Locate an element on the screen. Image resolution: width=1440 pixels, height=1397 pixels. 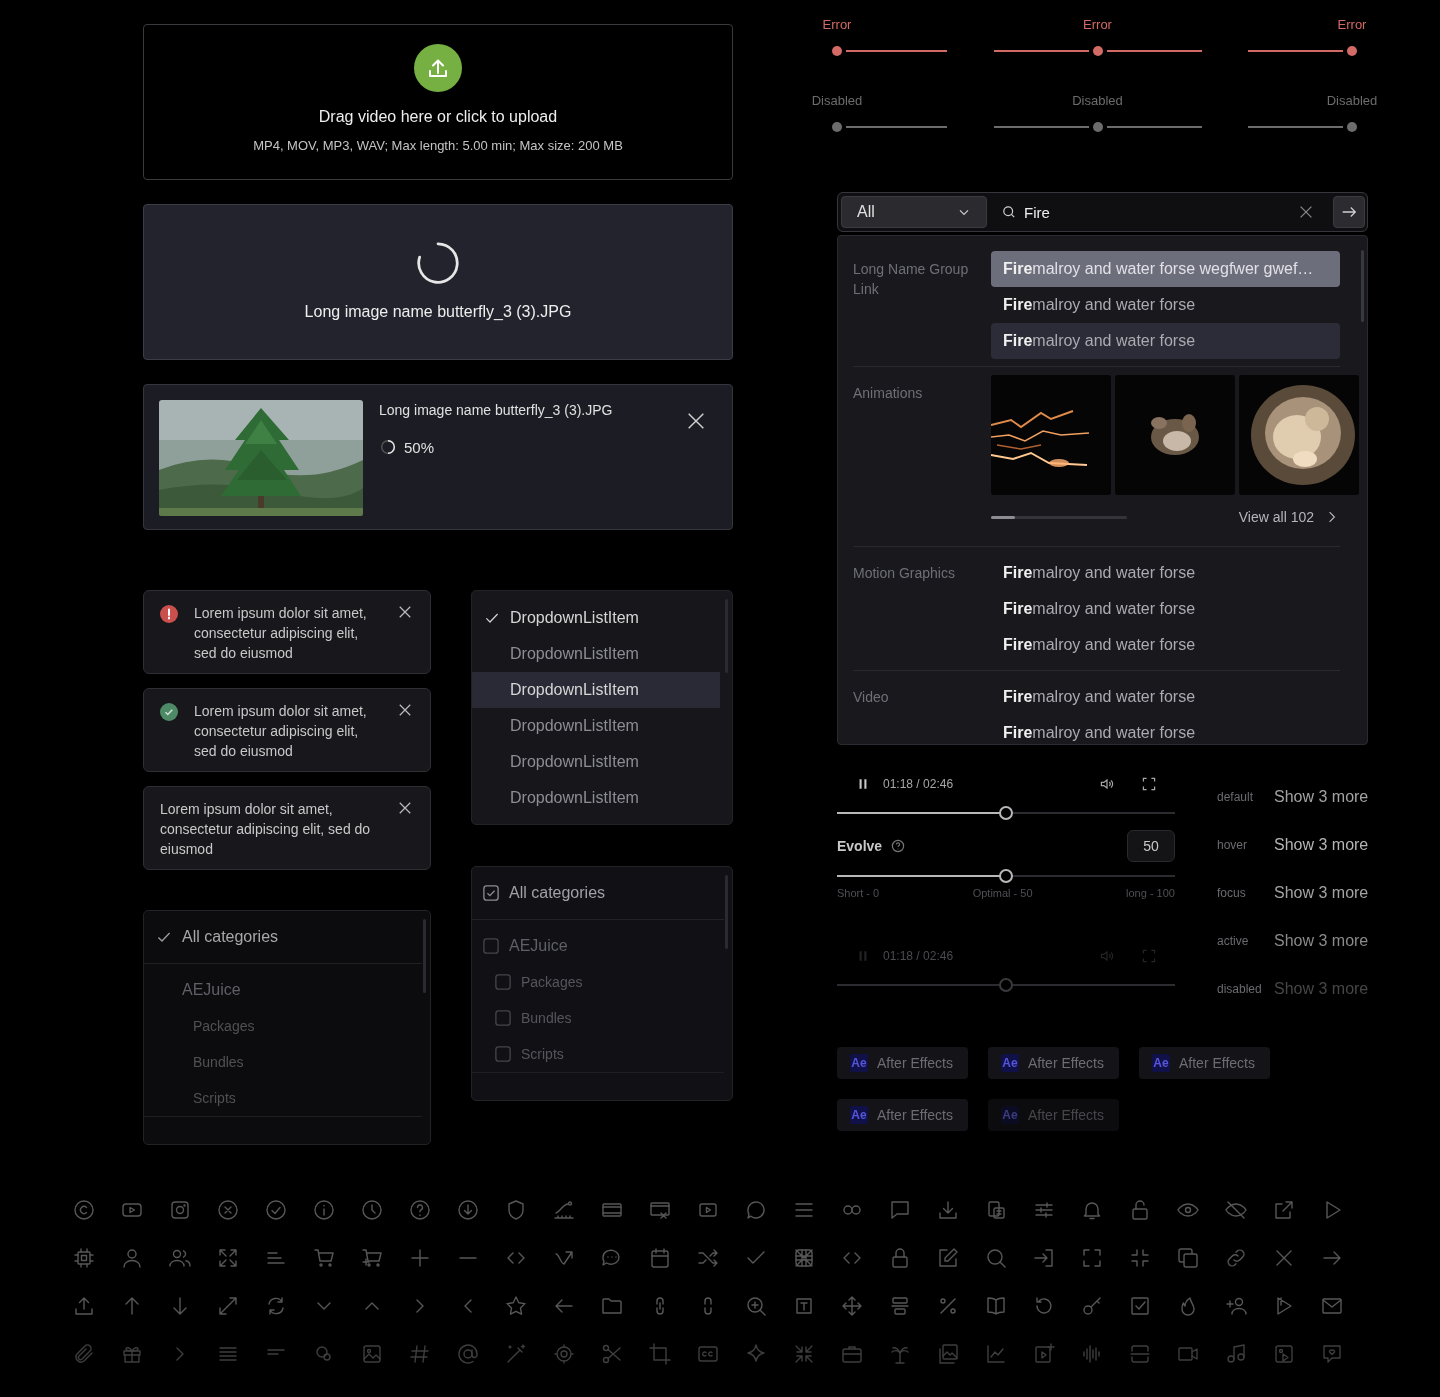
cart-icon is located at coordinates (324, 1258).